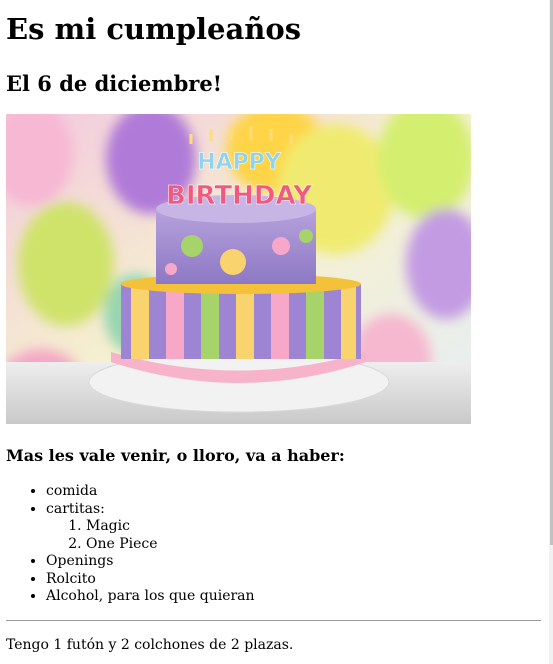 This screenshot has height=664, width=553. Describe the element at coordinates (122, 543) in the screenshot. I see `sub-list-item-label: One Piece` at that location.